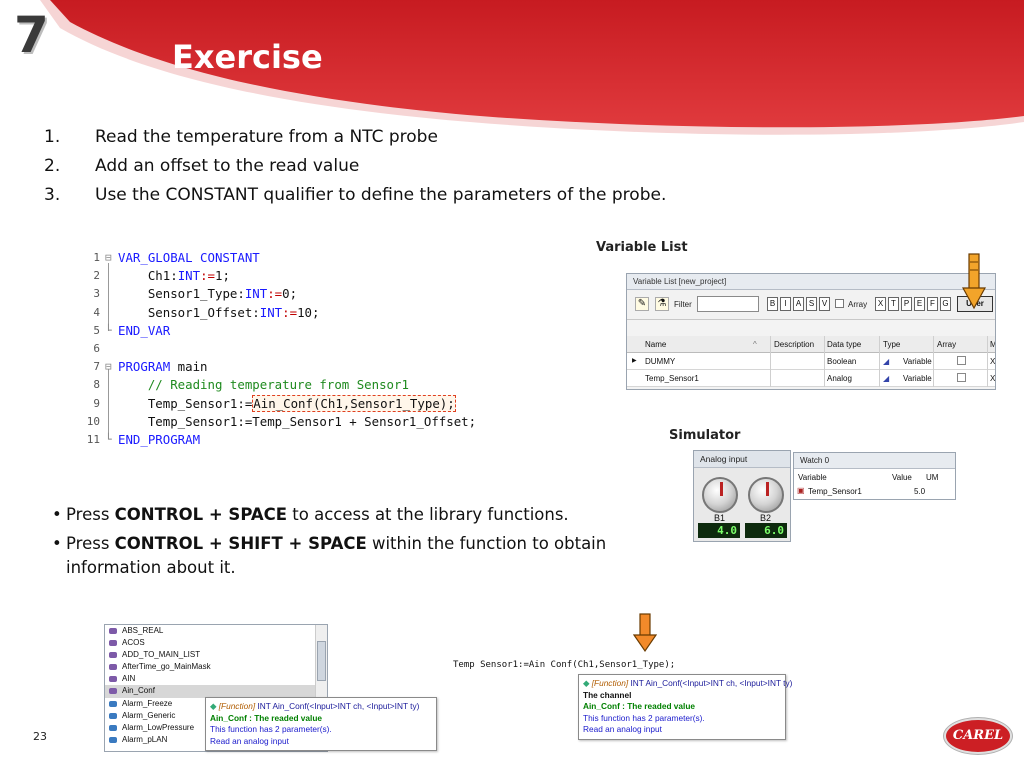 The image size is (1024, 767). I want to click on filter-button-s: S, so click(811, 304).